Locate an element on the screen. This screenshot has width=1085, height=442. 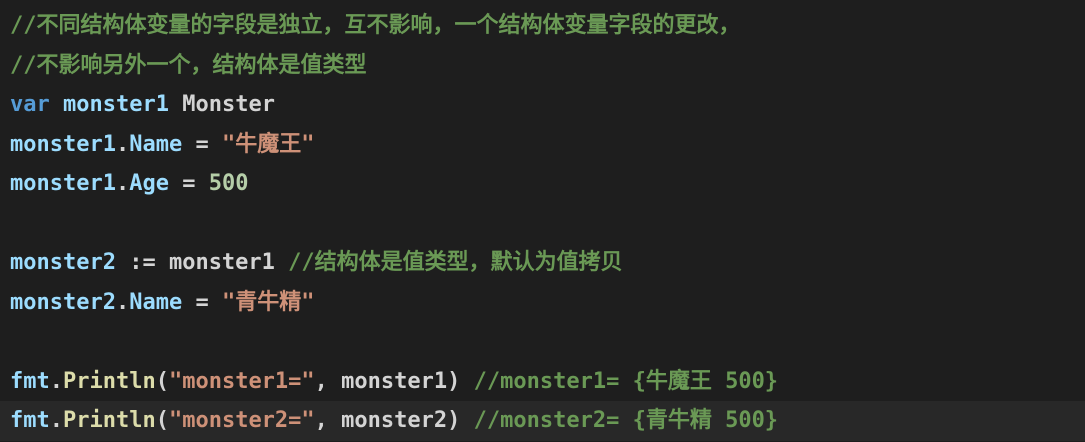
code-comment: //monster2= {青牛精 500} is located at coordinates (626, 420).